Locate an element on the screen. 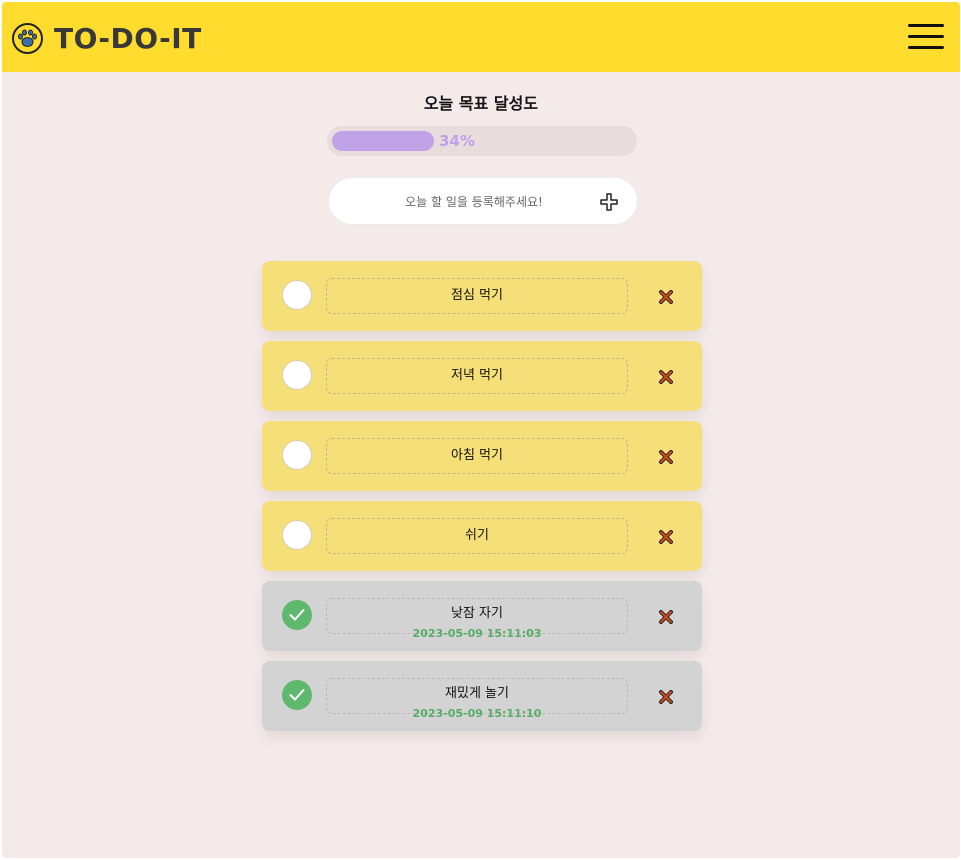 The image size is (961, 860). brand-title: TO-DO-IT is located at coordinates (128, 39).